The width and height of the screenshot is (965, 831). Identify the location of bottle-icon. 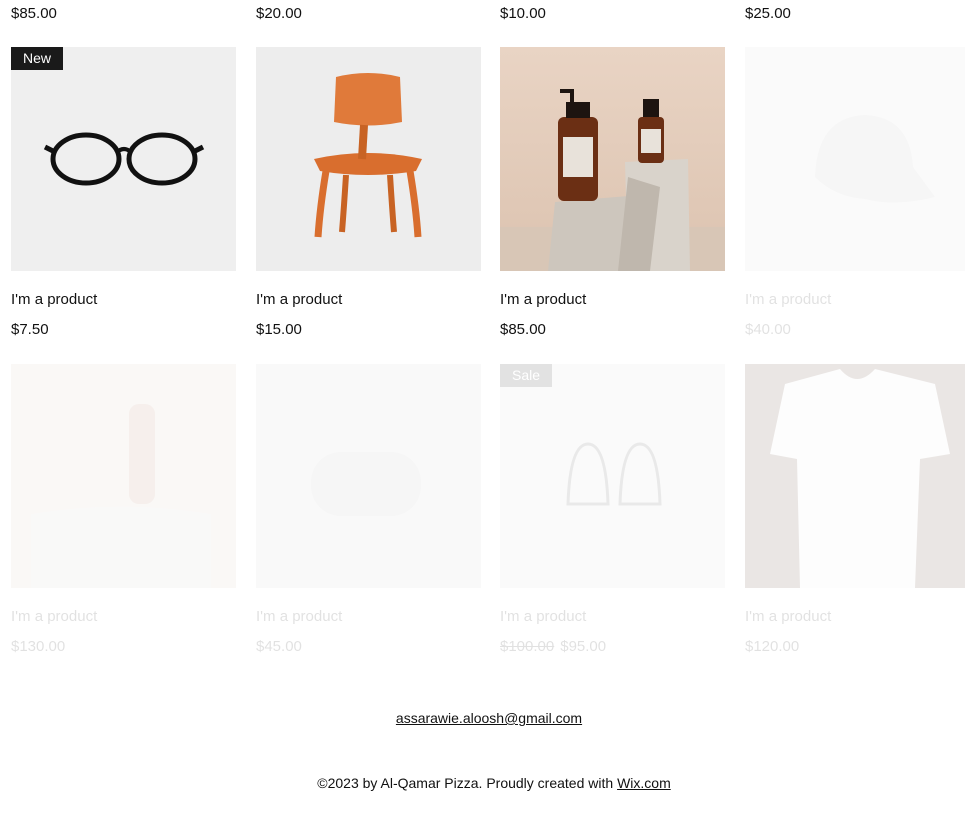
(123, 476).